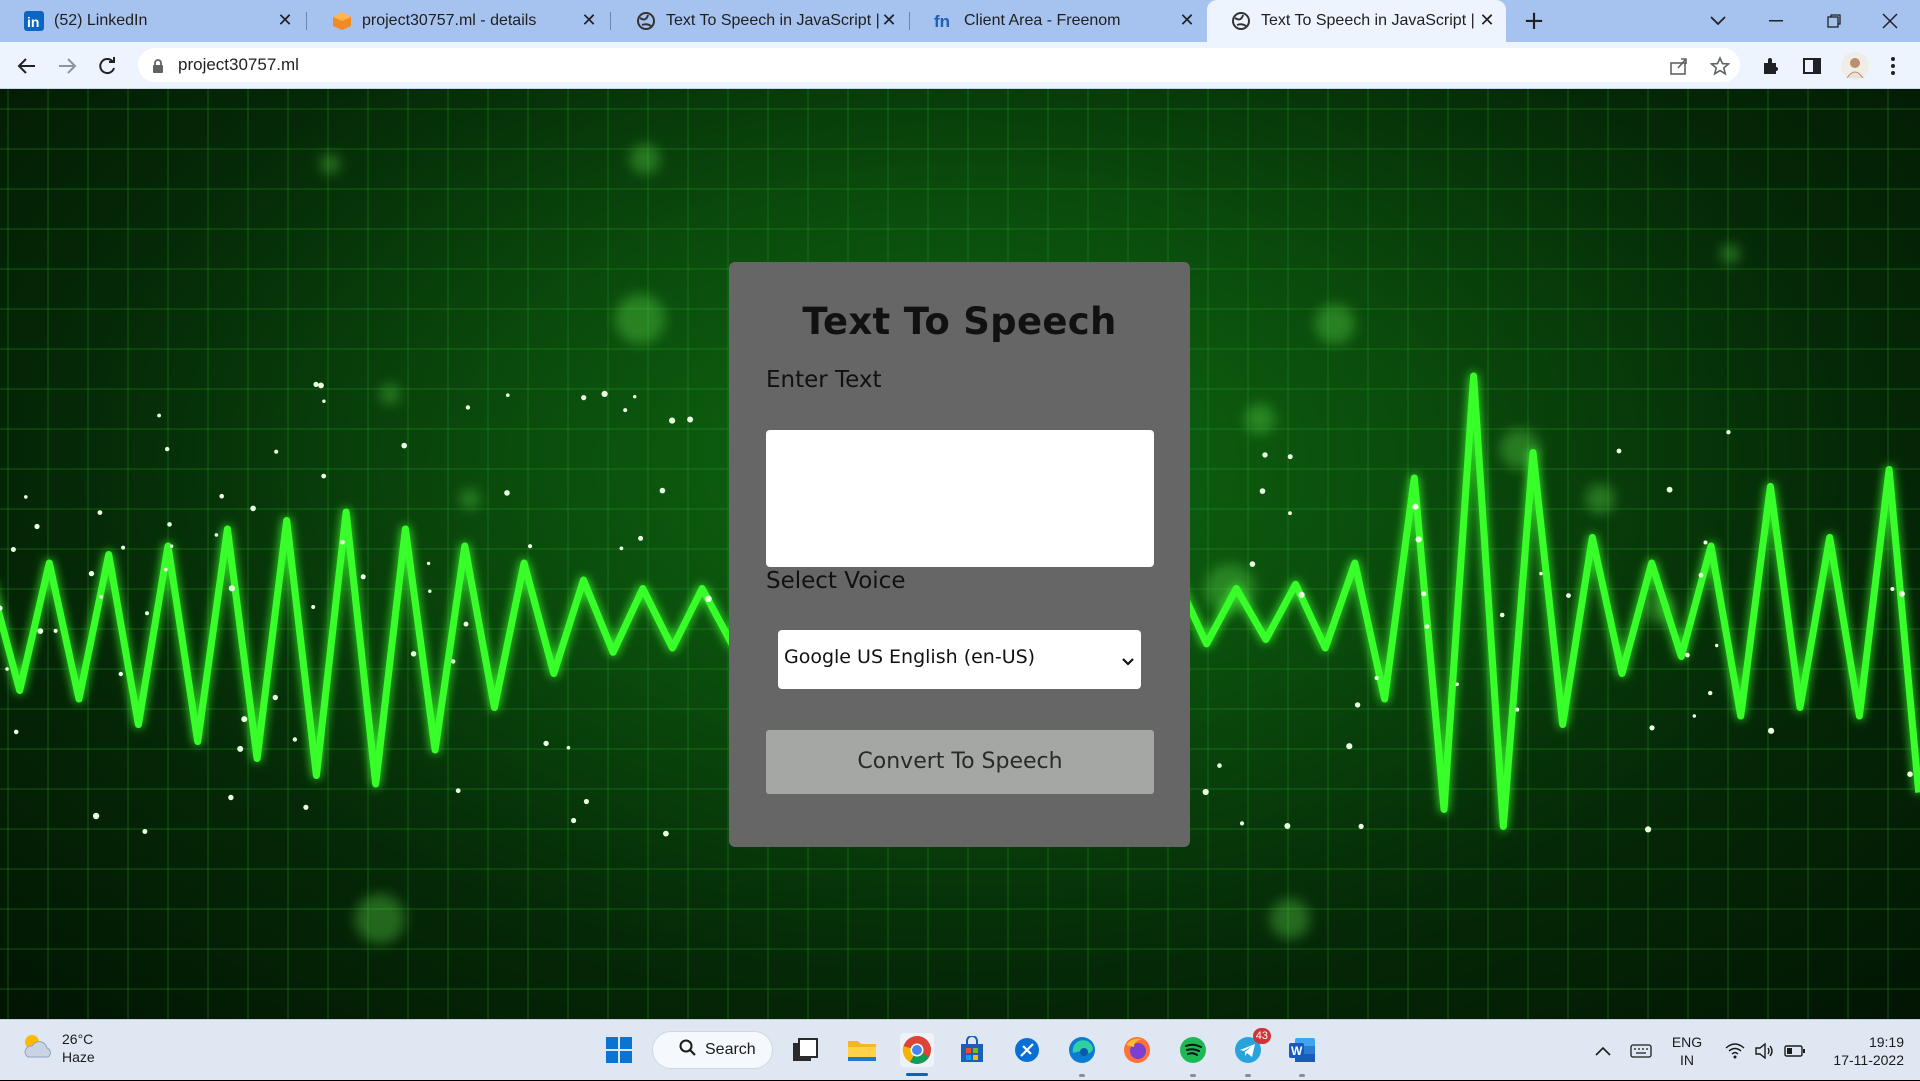  What do you see at coordinates (1771, 66) in the screenshot?
I see `extensions-icon` at bounding box center [1771, 66].